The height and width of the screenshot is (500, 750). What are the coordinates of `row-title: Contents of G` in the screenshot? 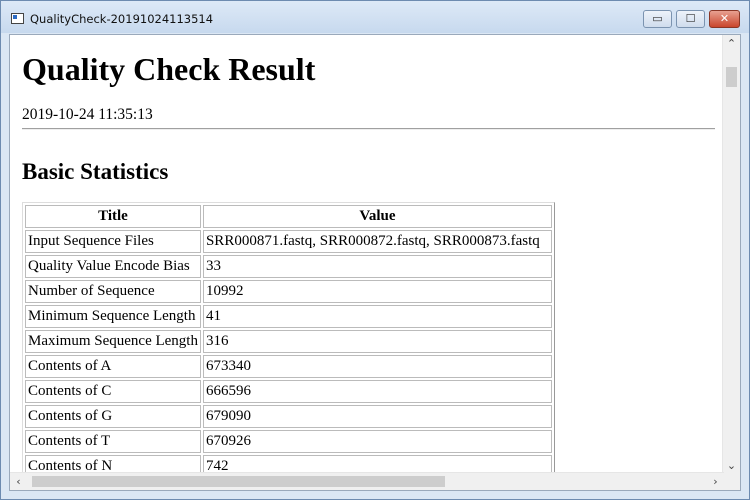 It's located at (113, 416).